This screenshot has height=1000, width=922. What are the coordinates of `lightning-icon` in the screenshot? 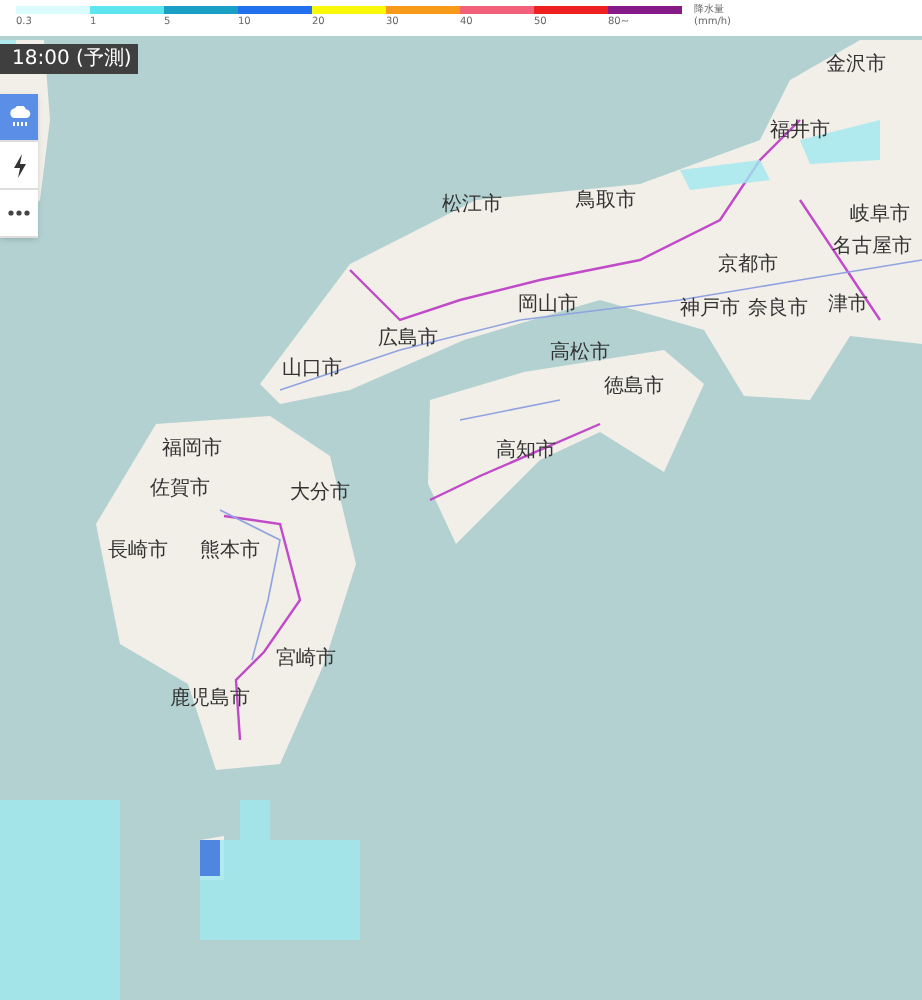 It's located at (19, 165).